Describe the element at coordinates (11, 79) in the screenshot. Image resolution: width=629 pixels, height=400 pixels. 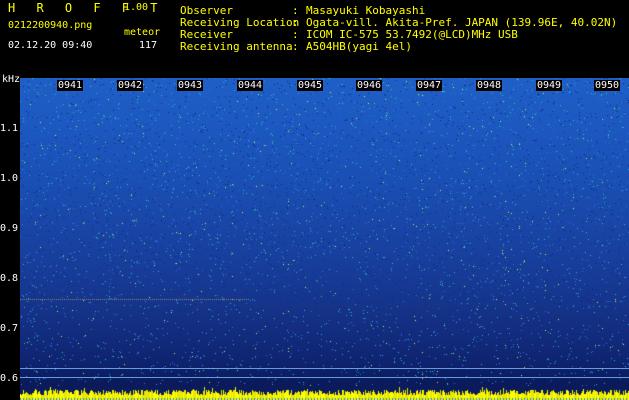
I see `y-axis-unit: kHz` at that location.